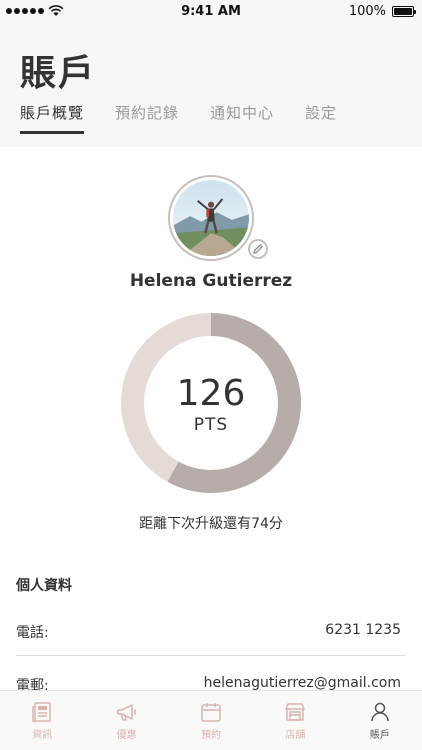  What do you see at coordinates (41, 712) in the screenshot?
I see `news-icon` at bounding box center [41, 712].